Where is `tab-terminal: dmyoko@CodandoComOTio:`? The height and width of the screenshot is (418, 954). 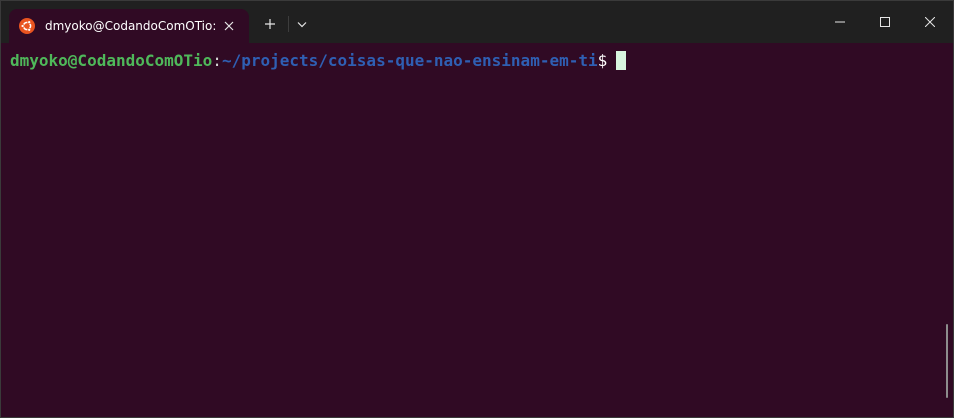 tab-terminal: dmyoko@CodandoComOTio: is located at coordinates (129, 26).